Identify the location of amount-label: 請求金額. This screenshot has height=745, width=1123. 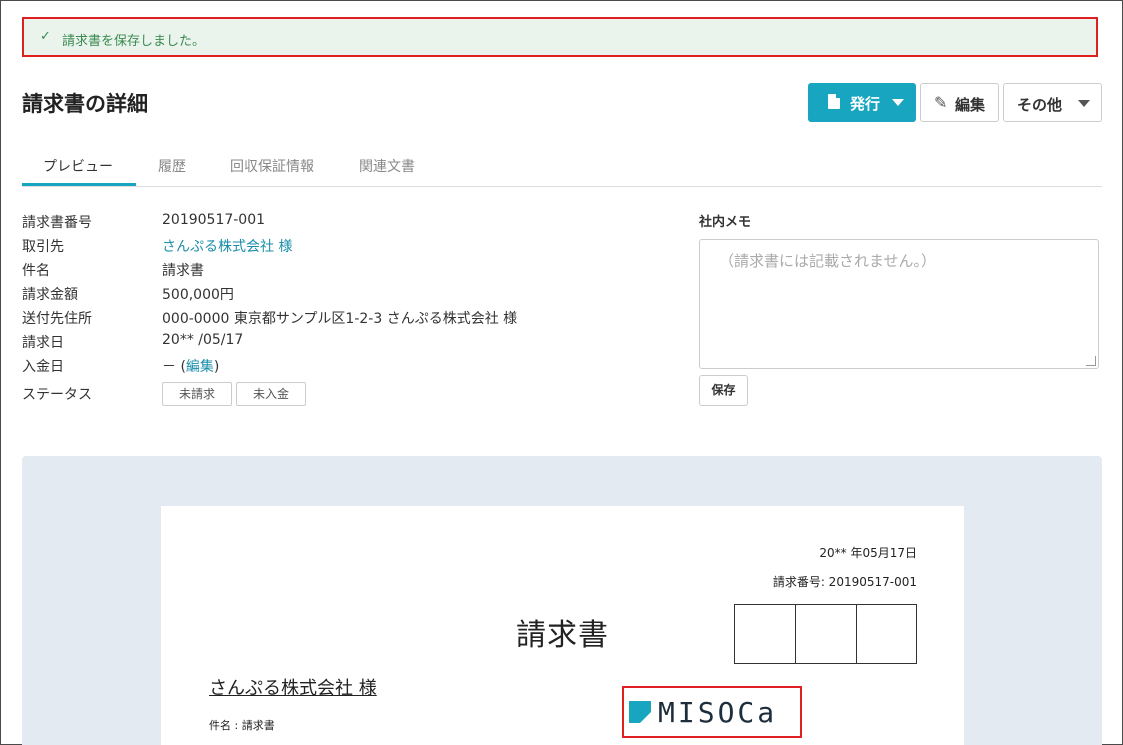
(50, 295).